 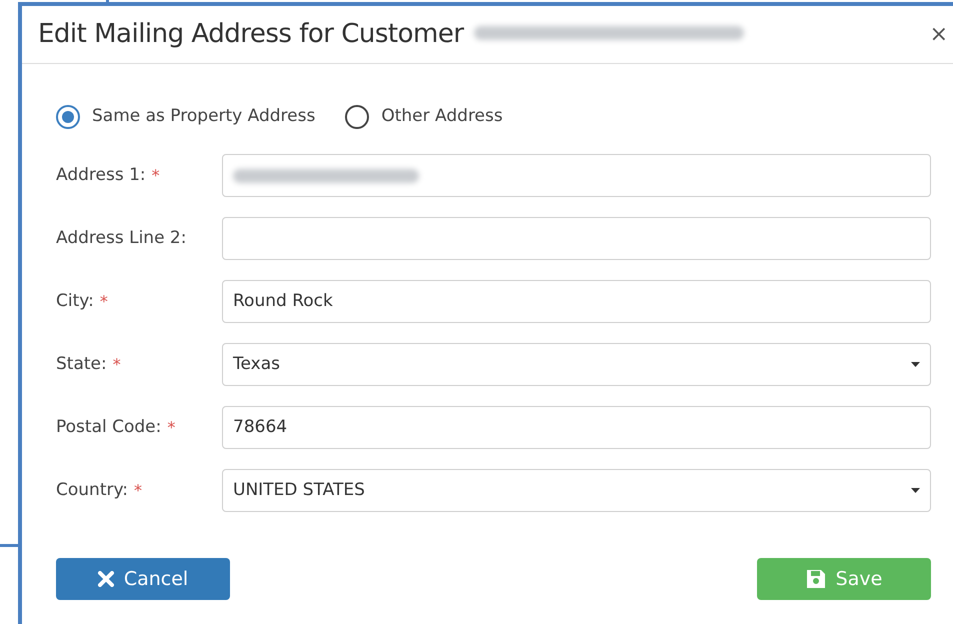 I want to click on dropdown-field: UNITED STATES, so click(x=576, y=490).